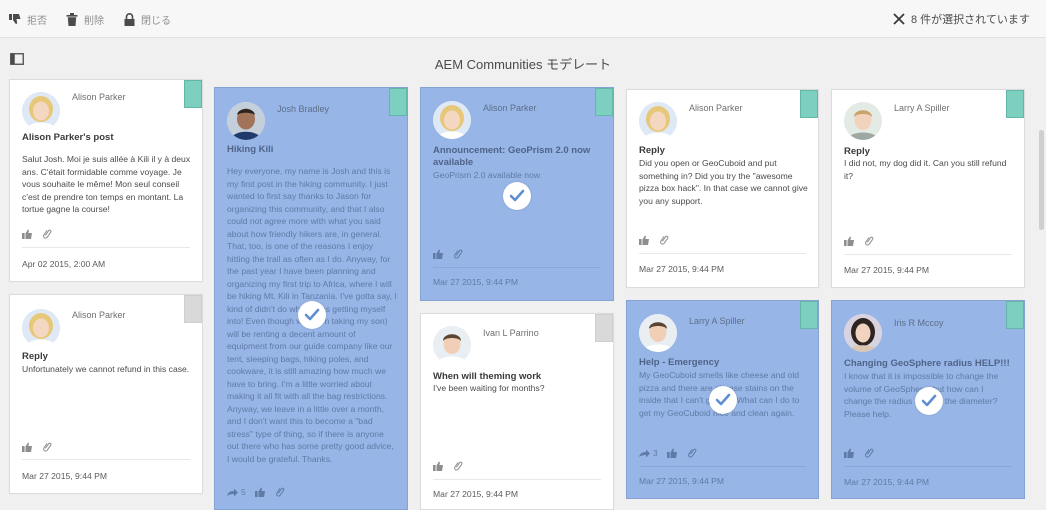  I want to click on selection-count: 8 件が選択されています, so click(970, 20).